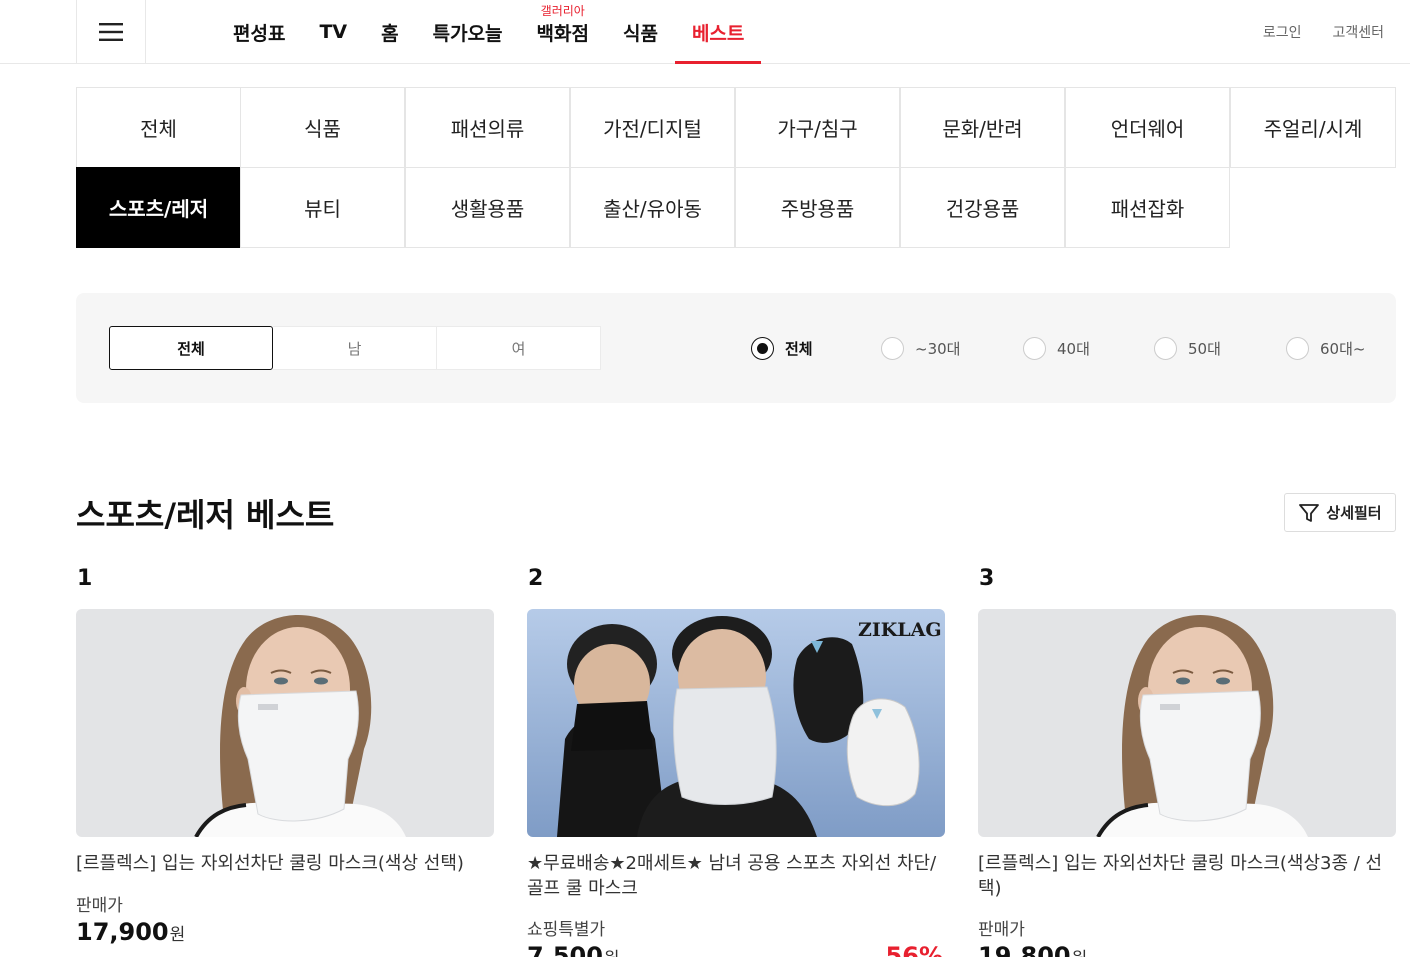 Image resolution: width=1410 pixels, height=957 pixels. I want to click on gender-male-button: 남, so click(355, 348).